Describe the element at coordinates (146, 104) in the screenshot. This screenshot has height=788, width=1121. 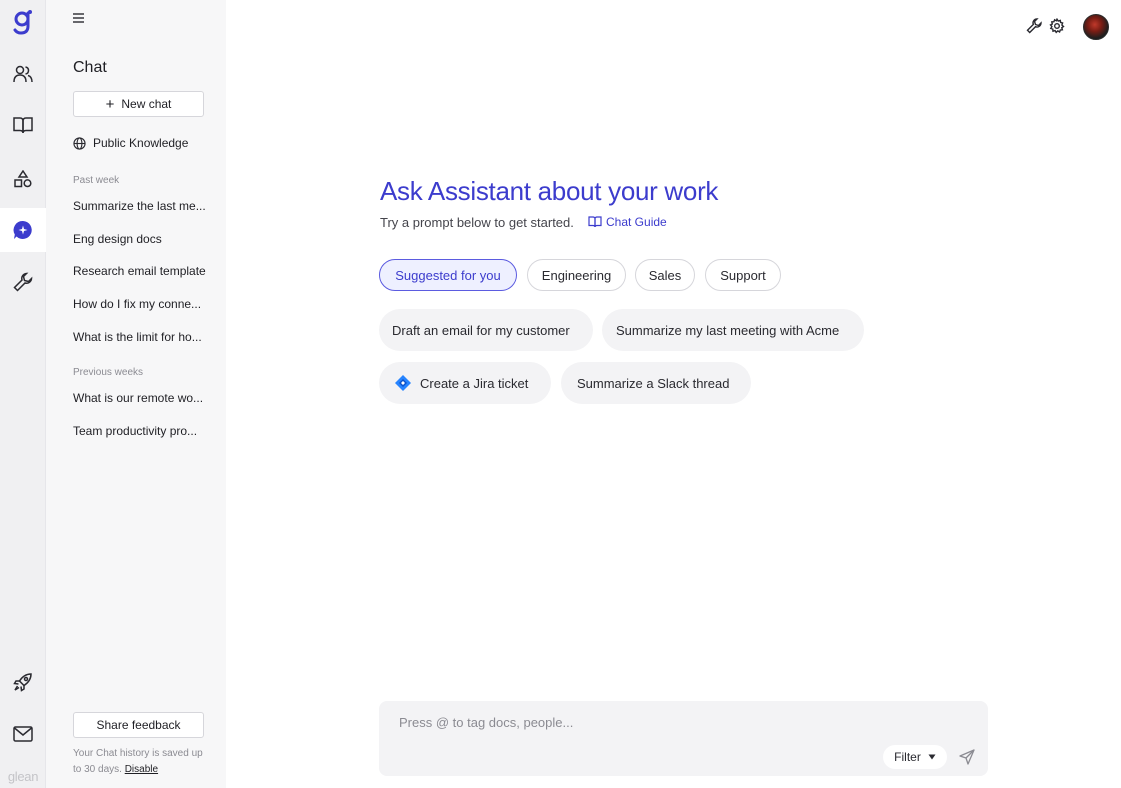
I see `new-chat-label: New chat` at that location.